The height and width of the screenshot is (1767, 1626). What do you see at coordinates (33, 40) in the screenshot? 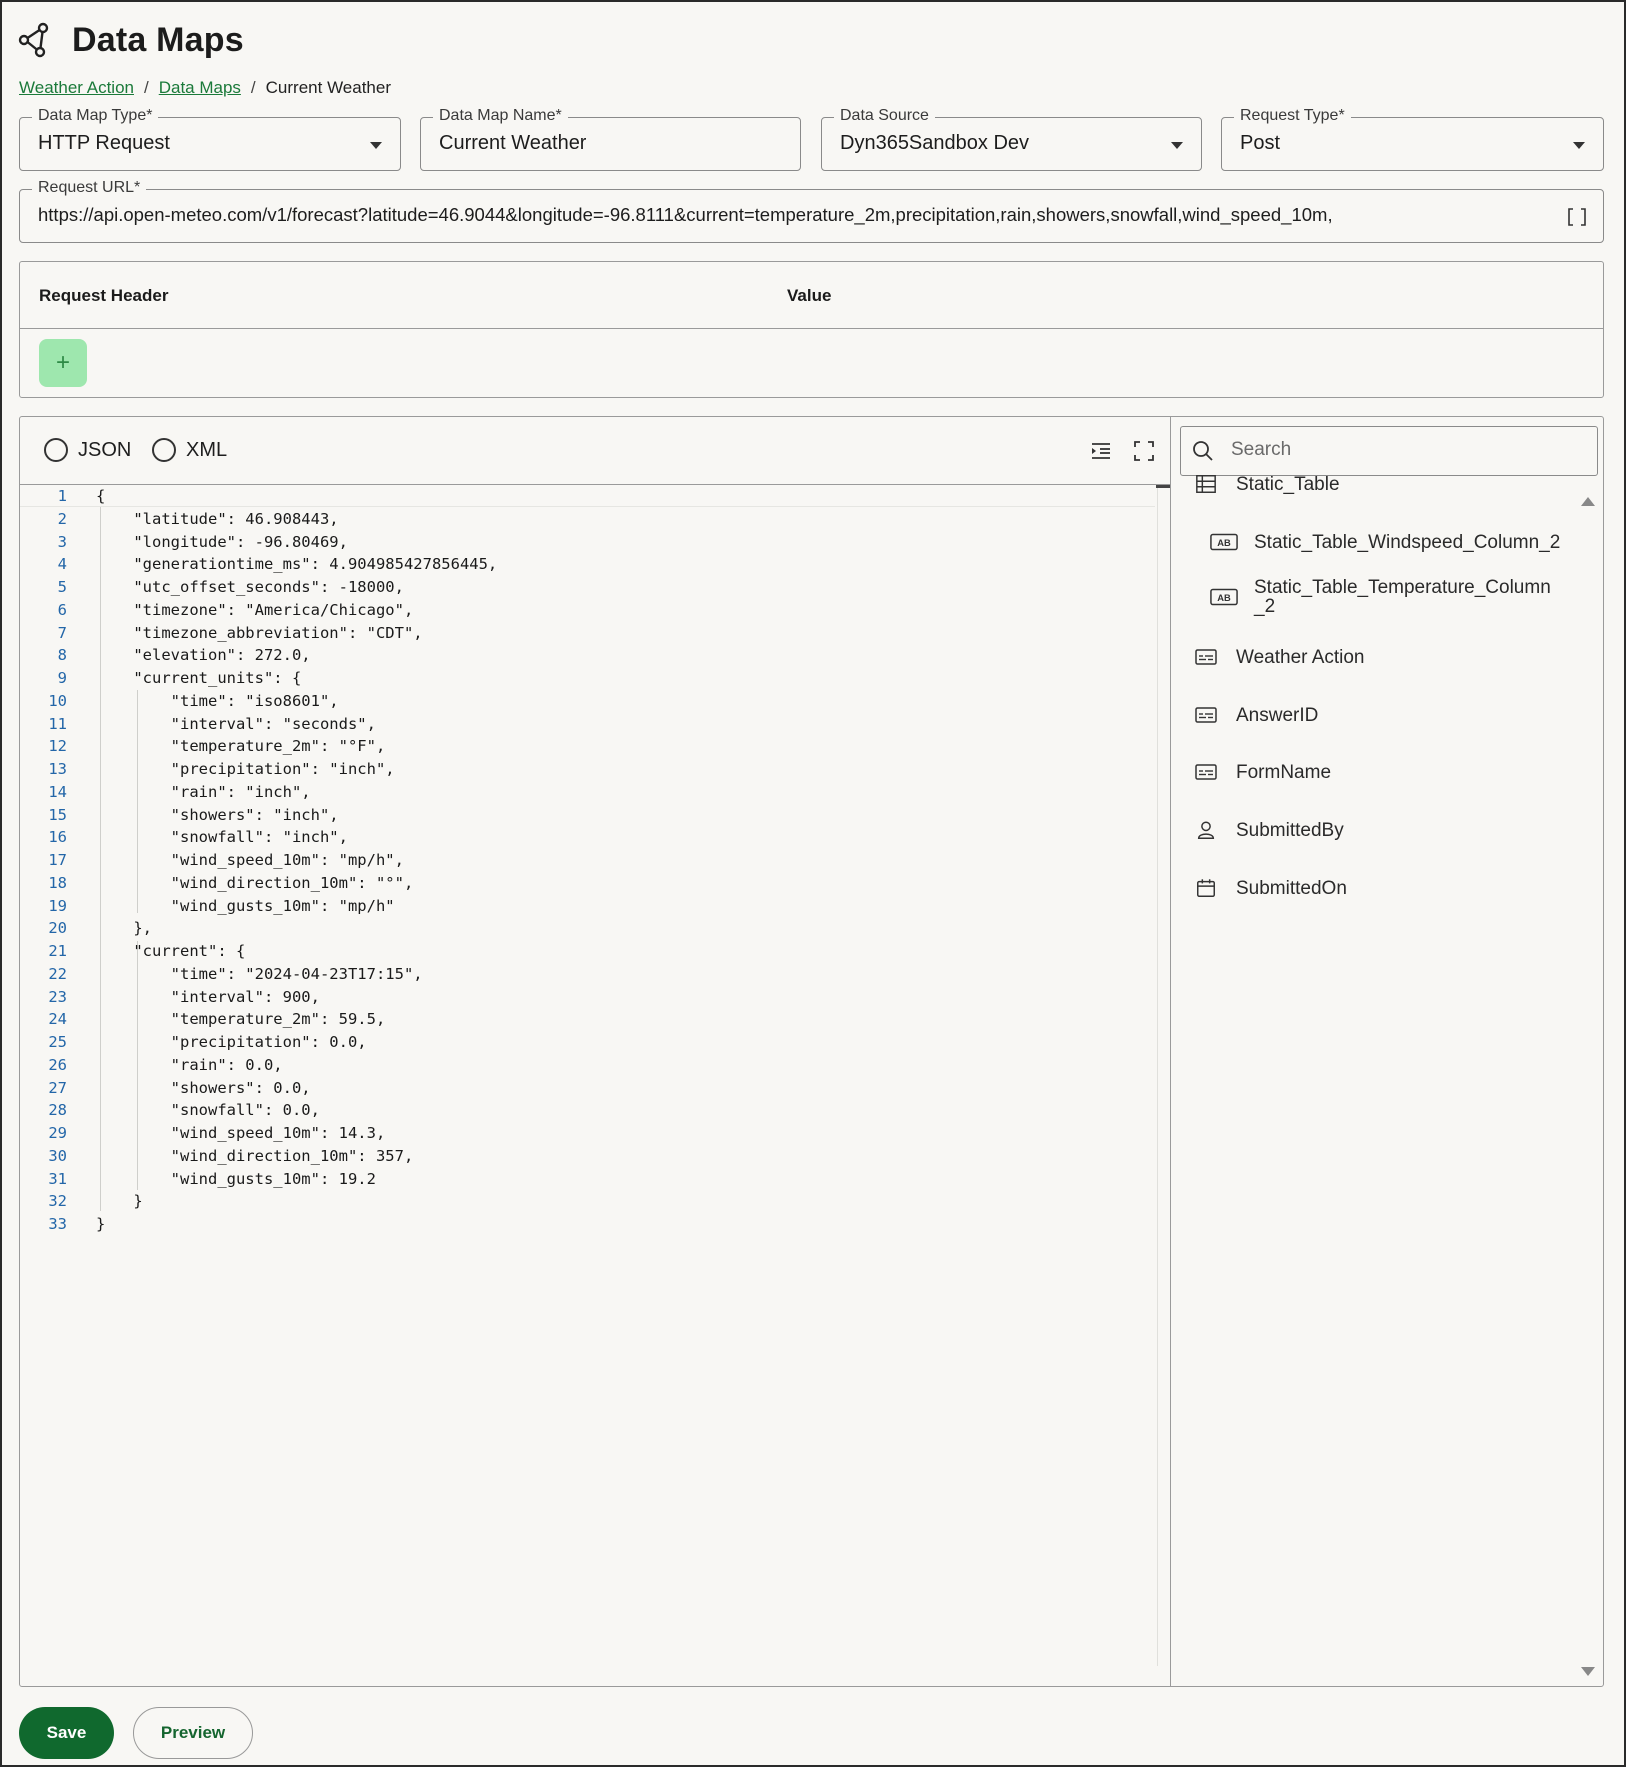
I see `share-nodes-icon` at bounding box center [33, 40].